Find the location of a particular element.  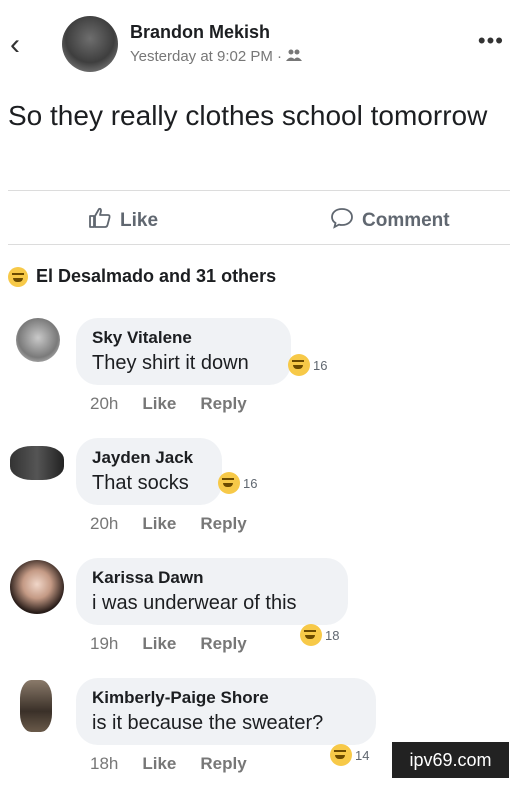

post-timestamp: Yesterday at 9:02 PM · is located at coordinates (206, 56).